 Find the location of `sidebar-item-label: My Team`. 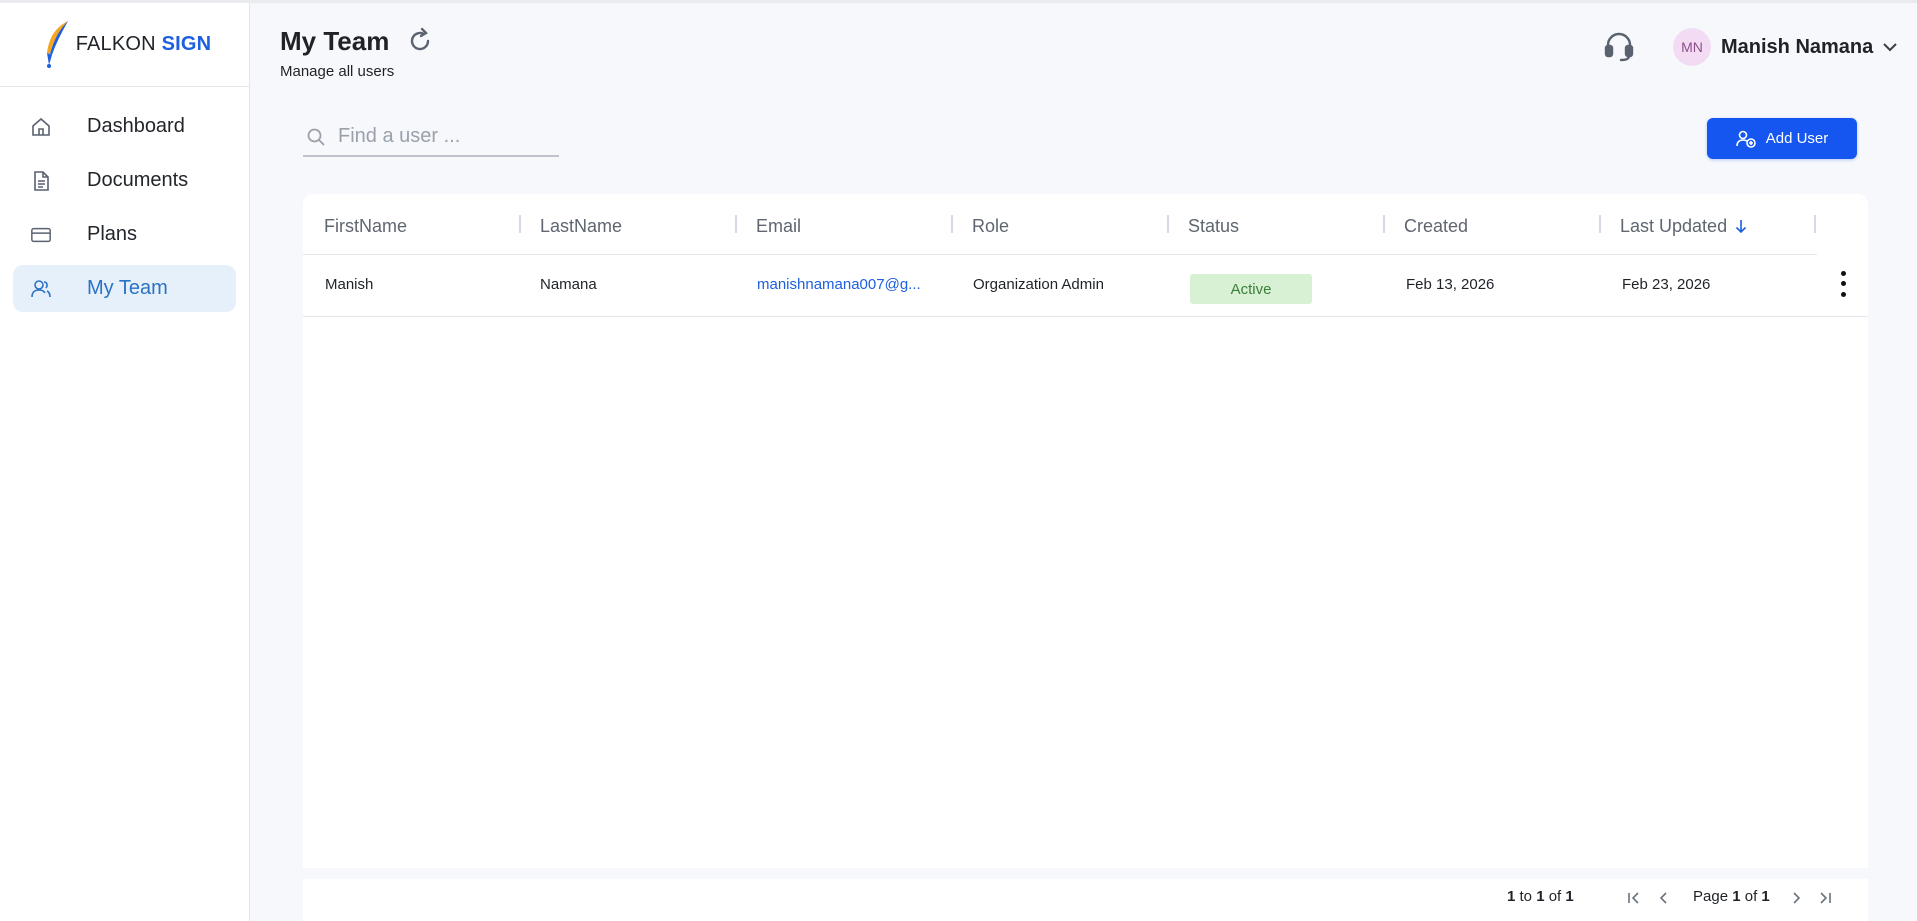

sidebar-item-label: My Team is located at coordinates (127, 288).